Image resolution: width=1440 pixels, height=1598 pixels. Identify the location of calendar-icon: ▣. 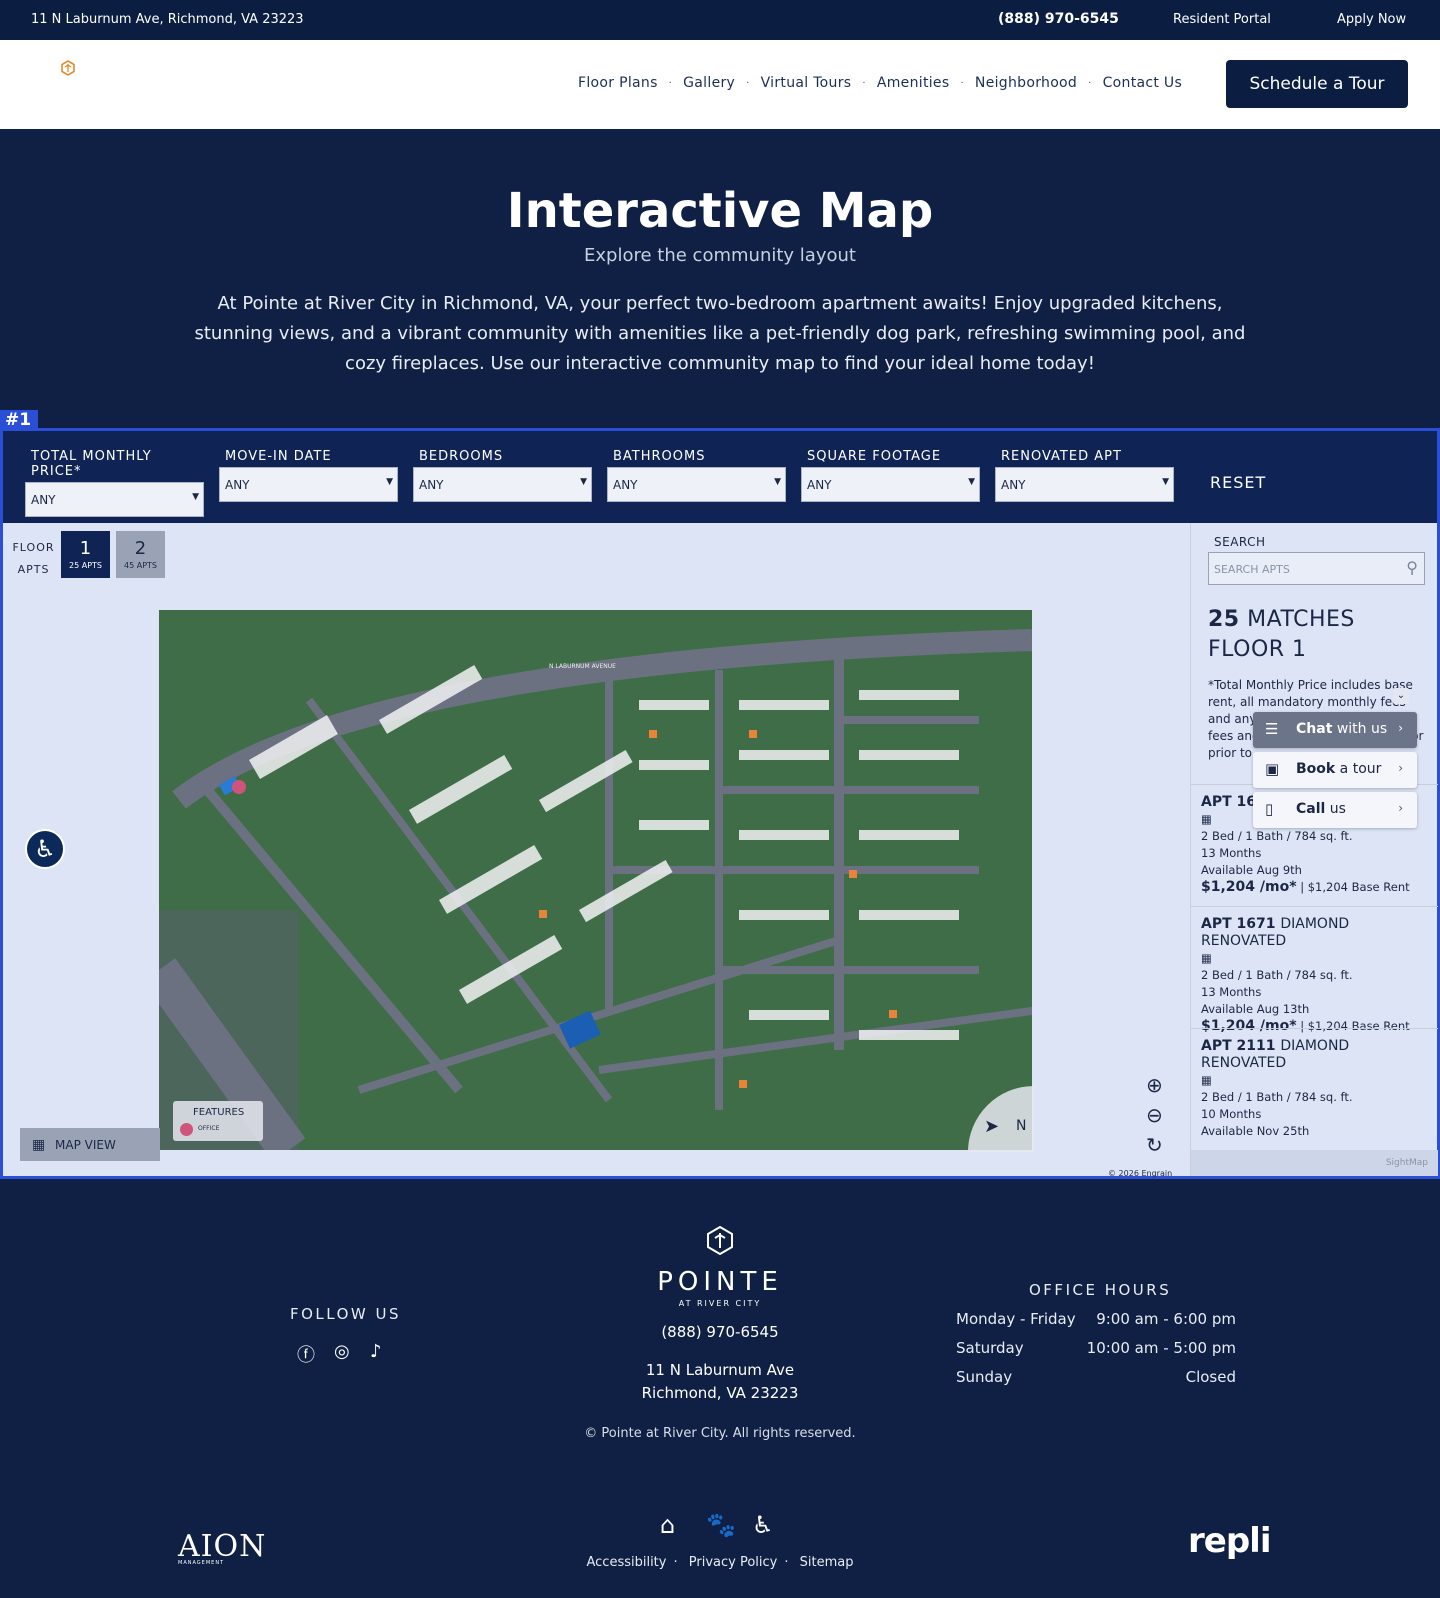
(1272, 769).